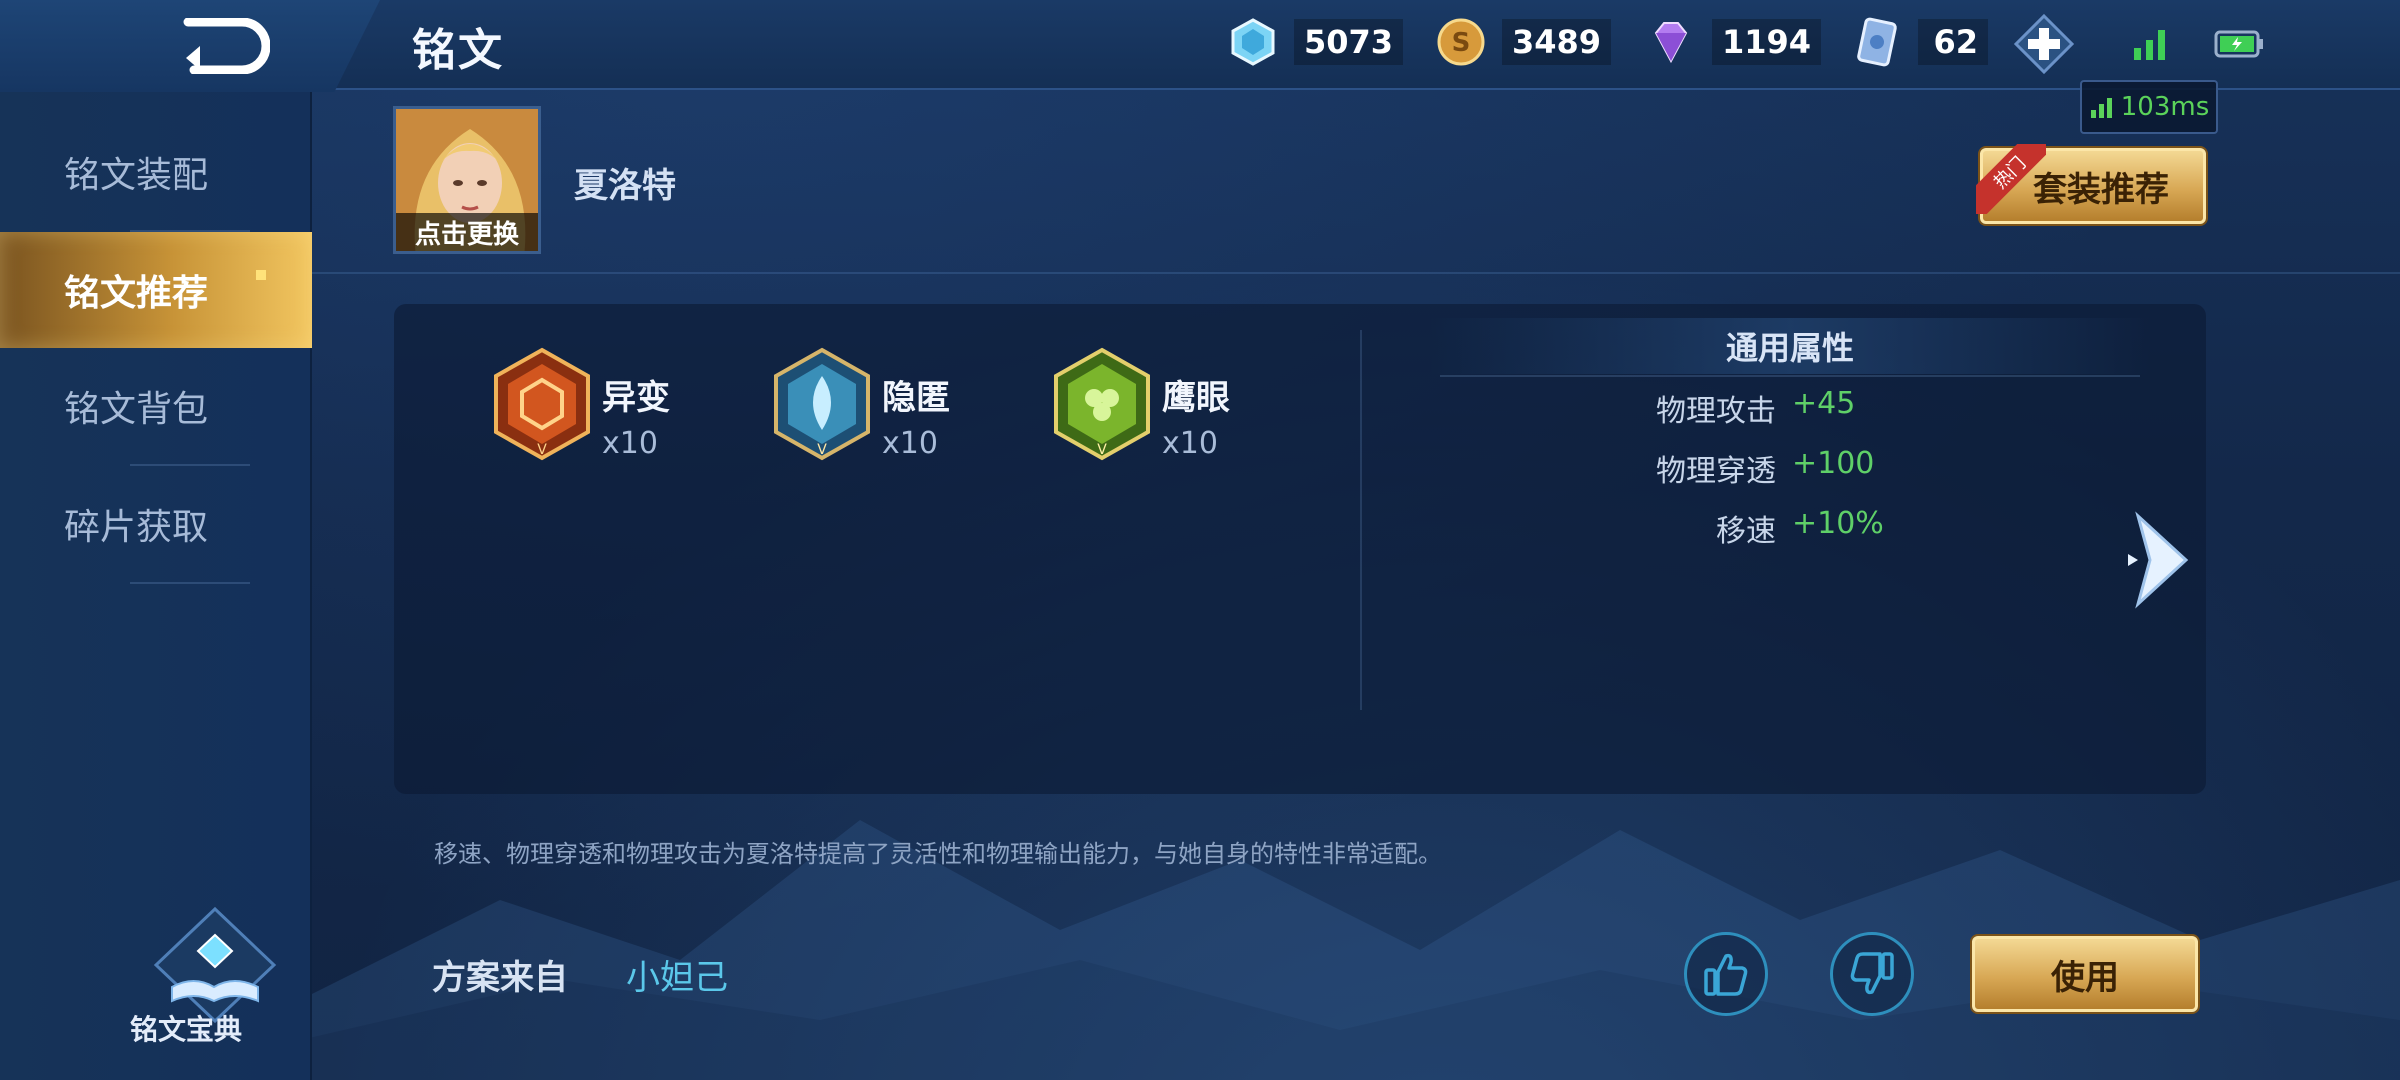  Describe the element at coordinates (1716, 411) in the screenshot. I see `attribute-key: 物理攻击` at that location.